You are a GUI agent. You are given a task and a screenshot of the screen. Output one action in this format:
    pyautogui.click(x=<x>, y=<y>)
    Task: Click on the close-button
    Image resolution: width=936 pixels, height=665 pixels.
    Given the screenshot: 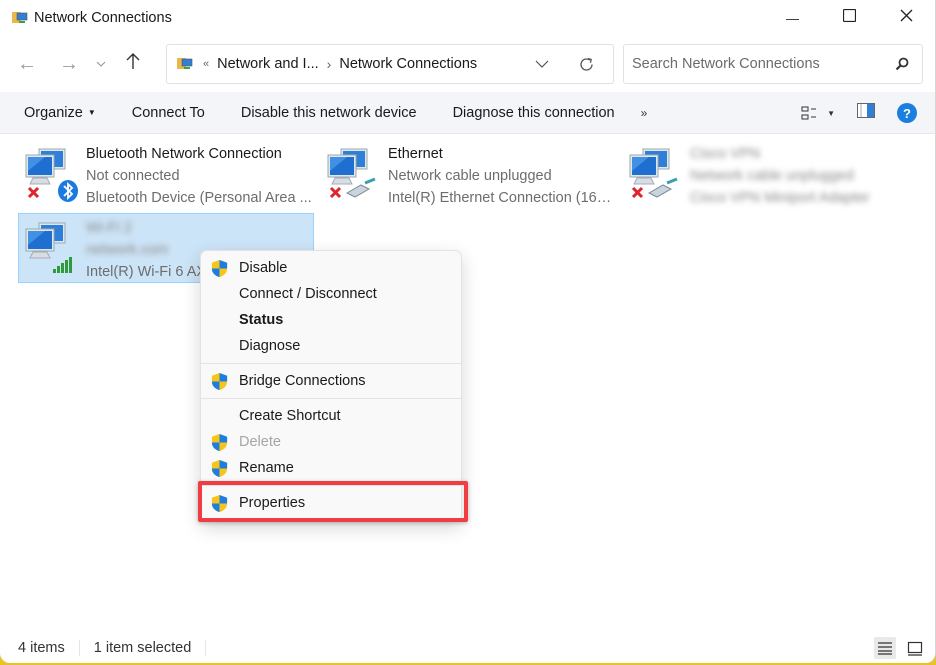 What is the action you would take?
    pyautogui.click(x=906, y=18)
    